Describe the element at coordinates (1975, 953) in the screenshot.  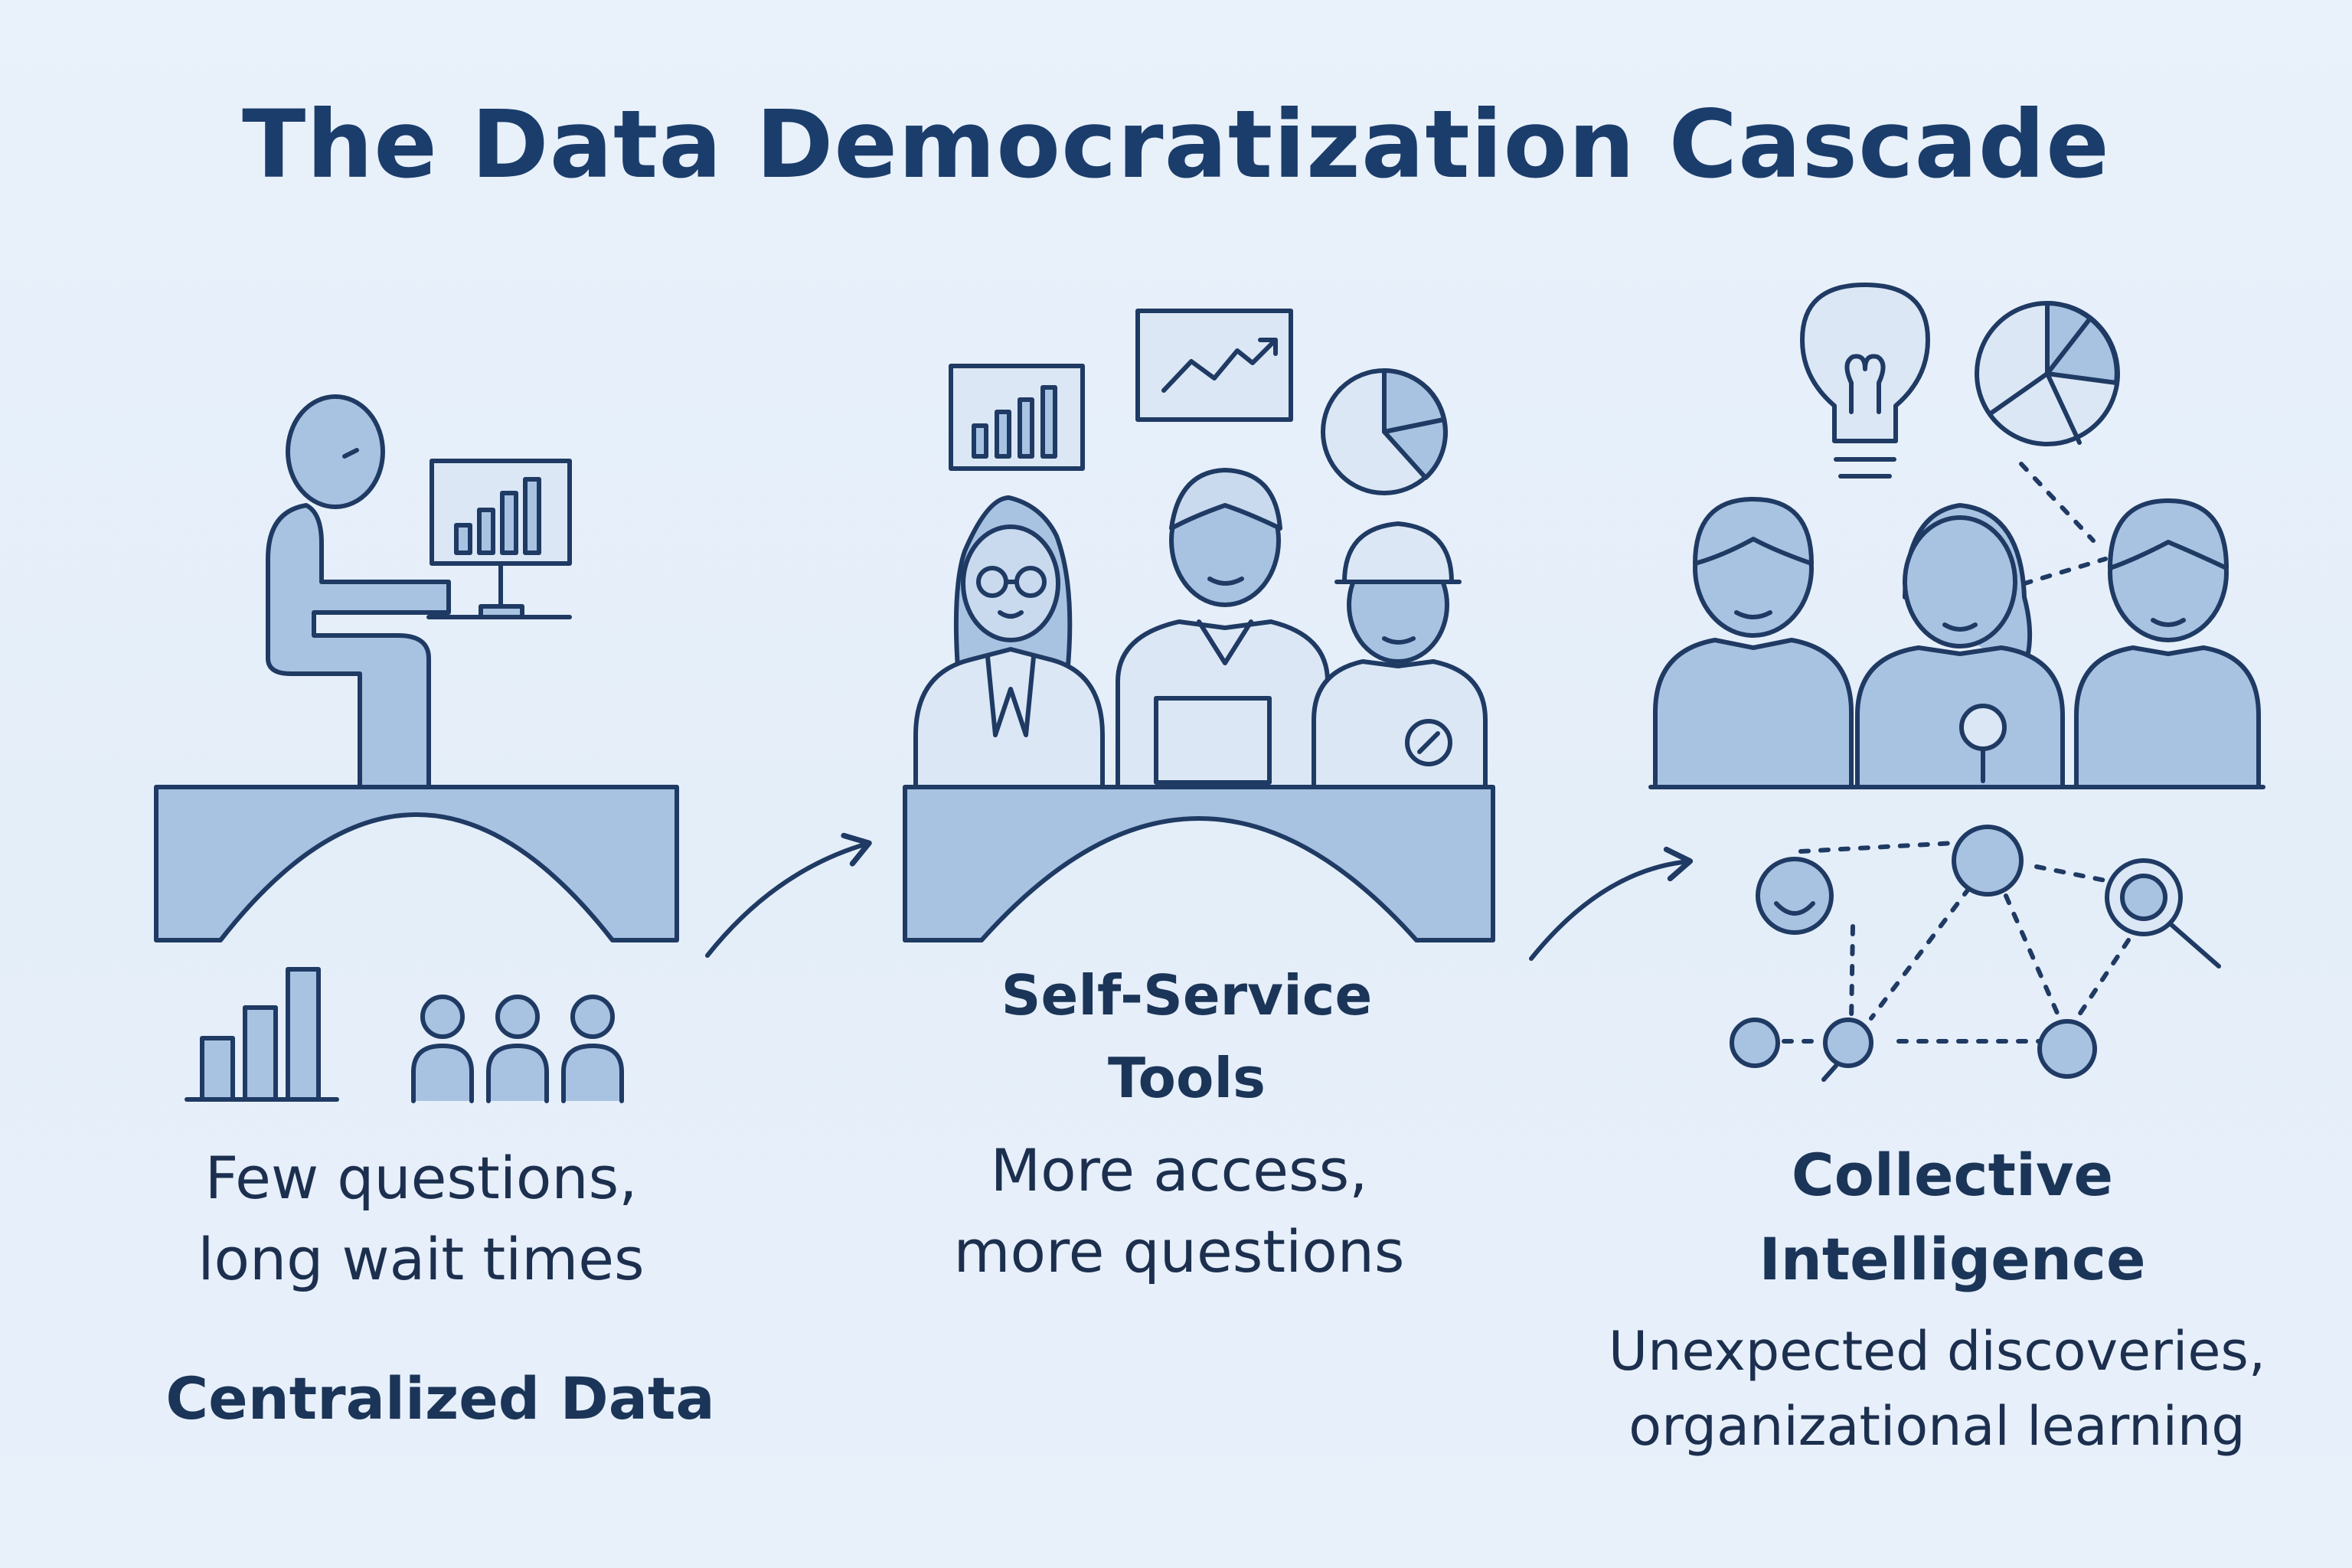
I see `network-graph-icon` at that location.